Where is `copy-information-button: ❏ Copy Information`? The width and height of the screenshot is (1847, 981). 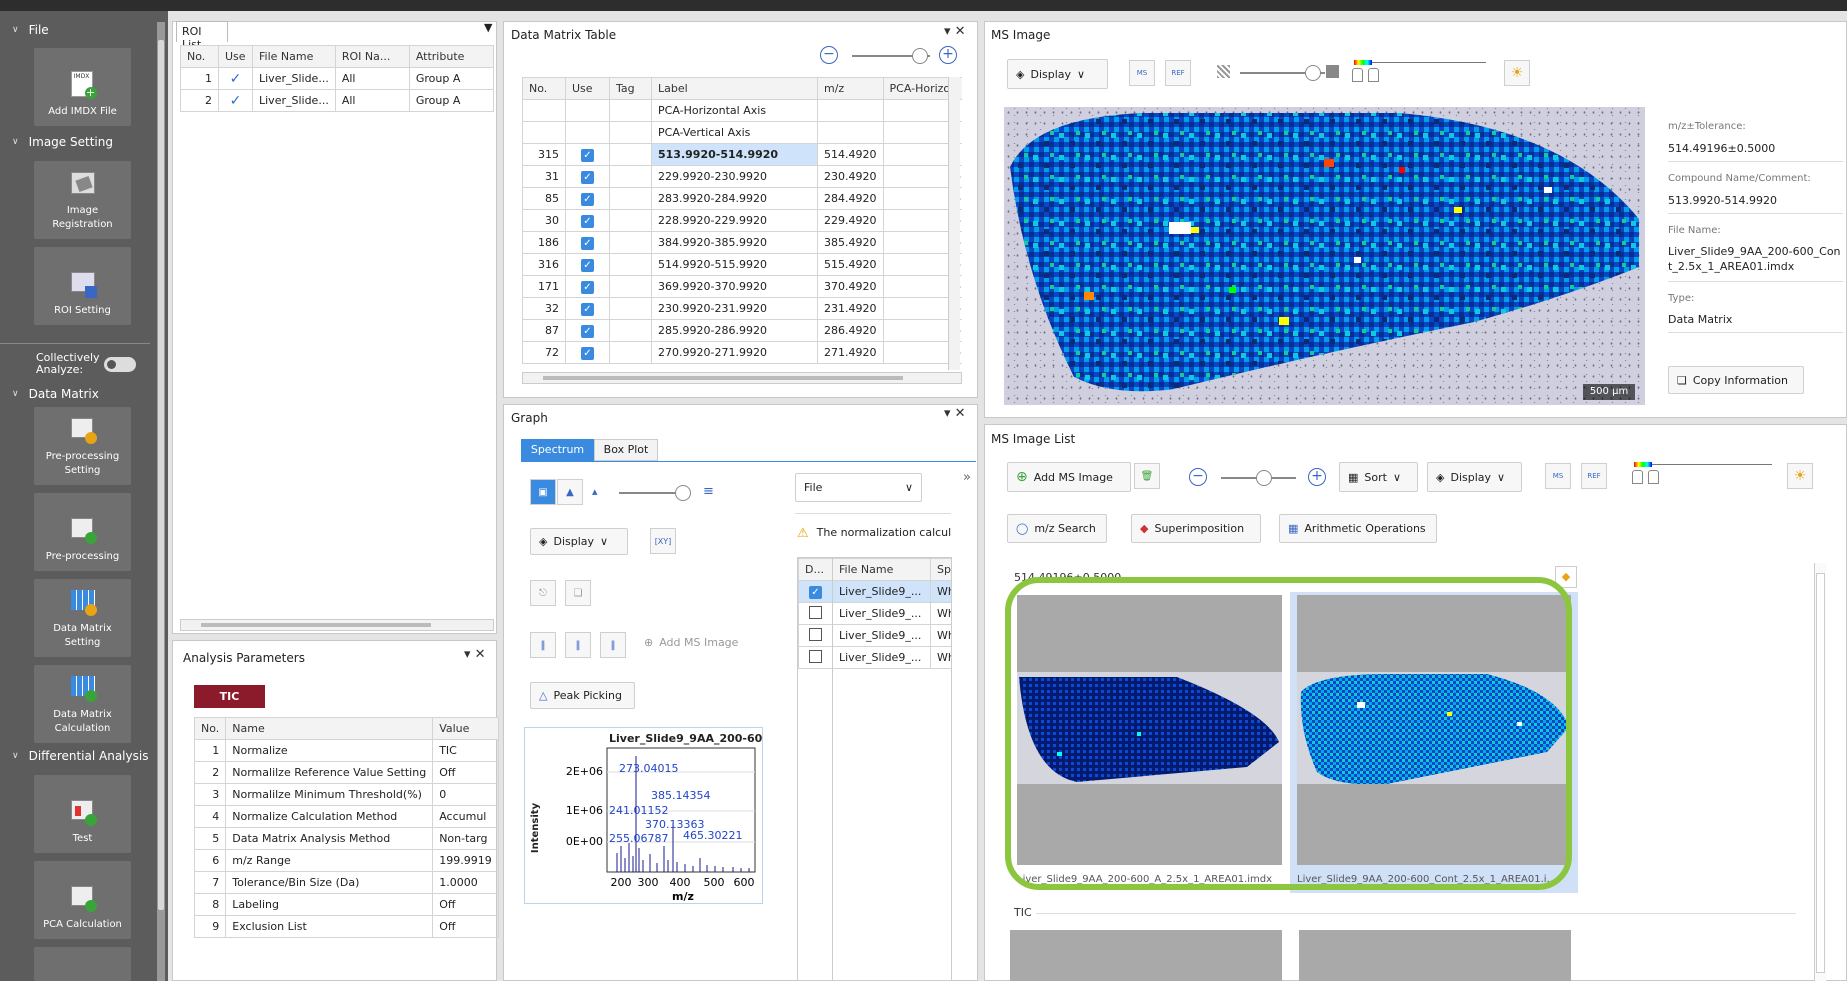
copy-information-button: ❏ Copy Information is located at coordinates (1736, 380).